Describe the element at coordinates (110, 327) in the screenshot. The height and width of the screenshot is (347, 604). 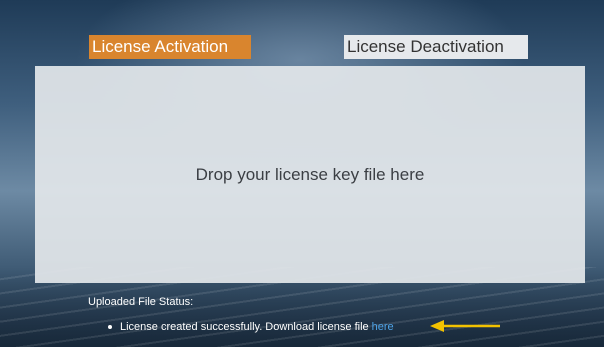
I see `bullet-icon` at that location.